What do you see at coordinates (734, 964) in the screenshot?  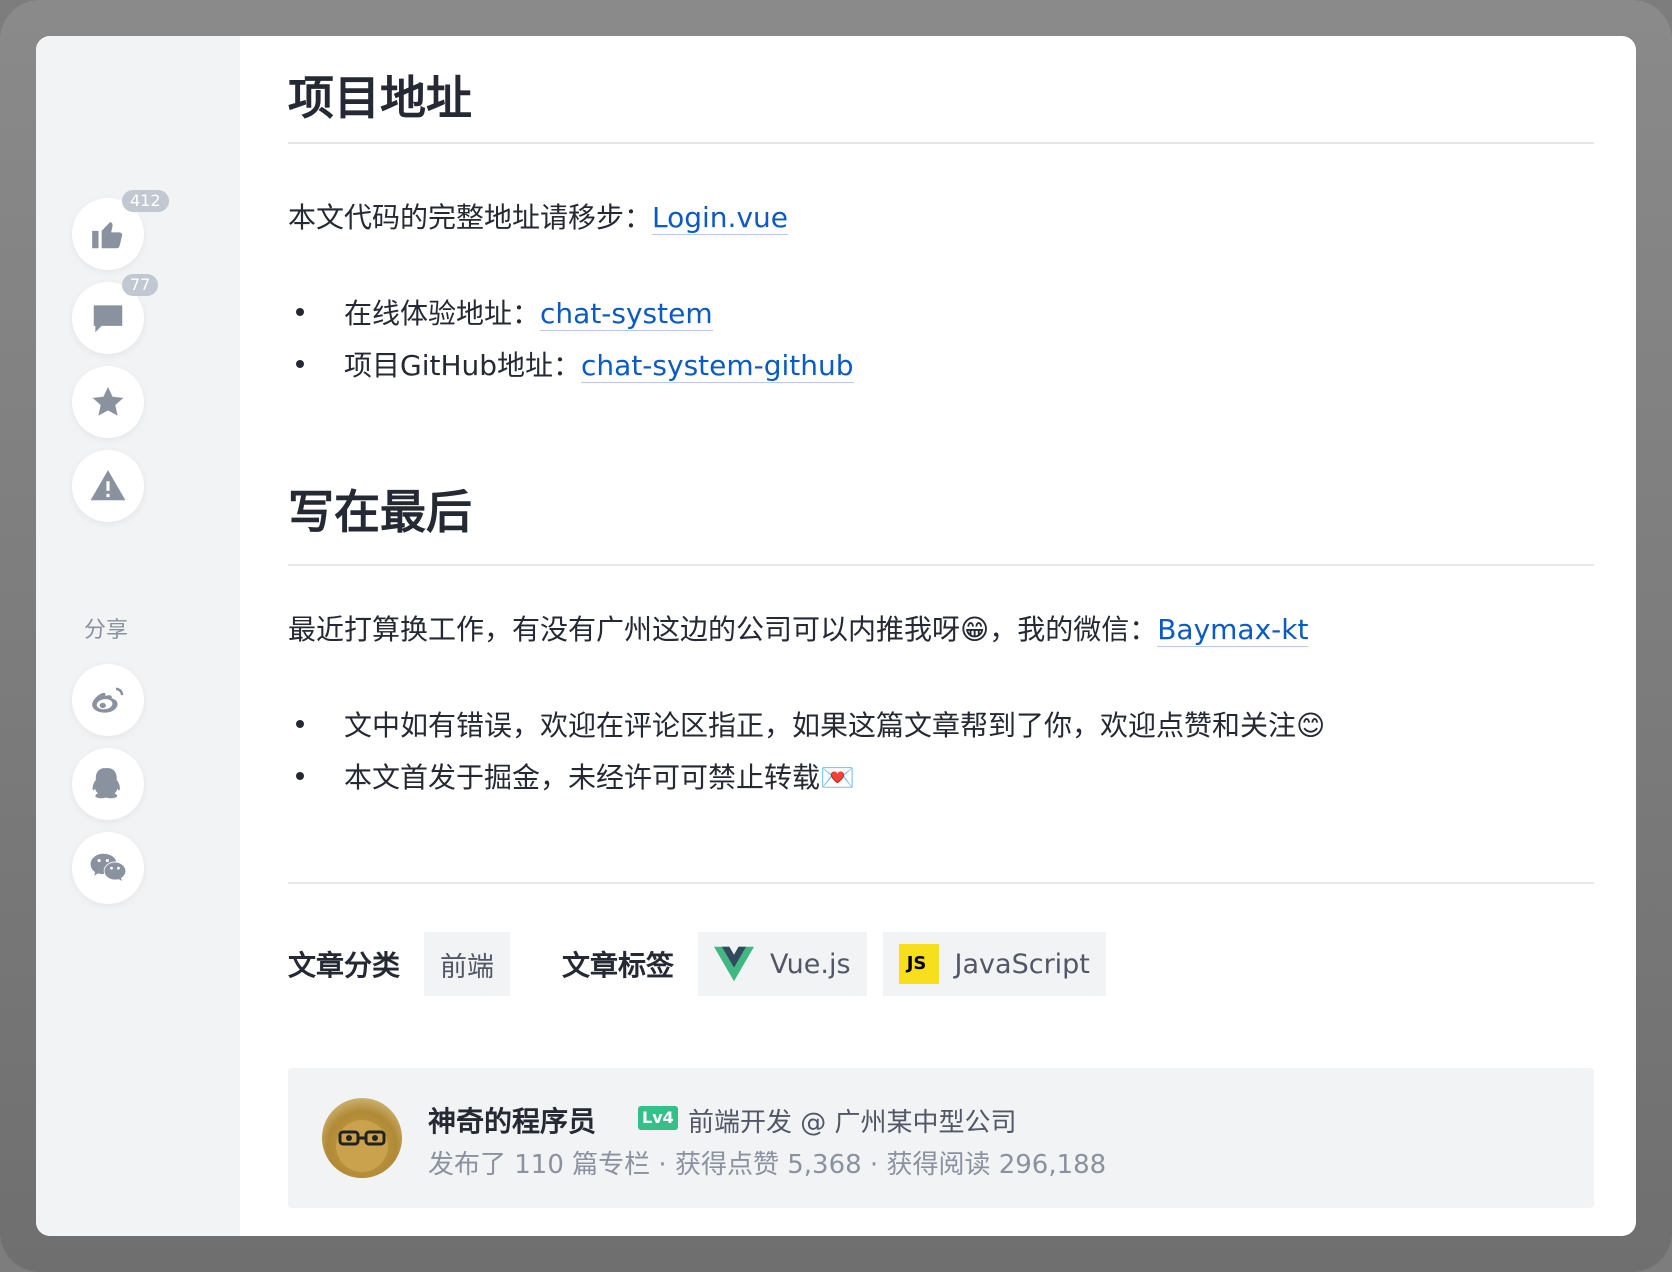 I see `vue-logo-icon` at bounding box center [734, 964].